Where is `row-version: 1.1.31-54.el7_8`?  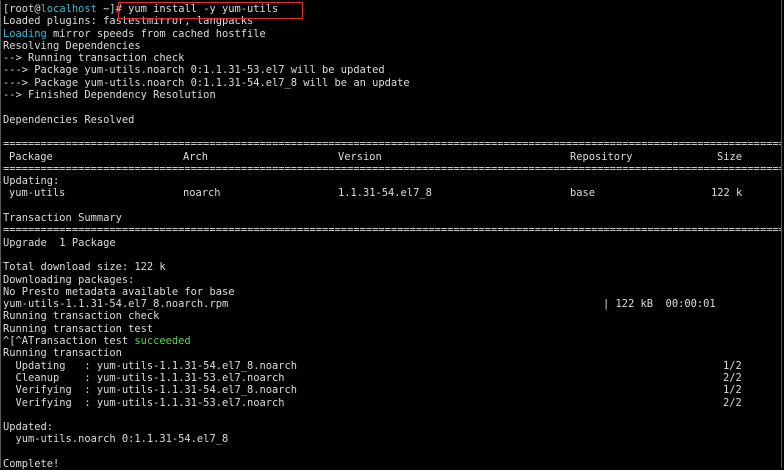
row-version: 1.1.31-54.el7_8 is located at coordinates (385, 193).